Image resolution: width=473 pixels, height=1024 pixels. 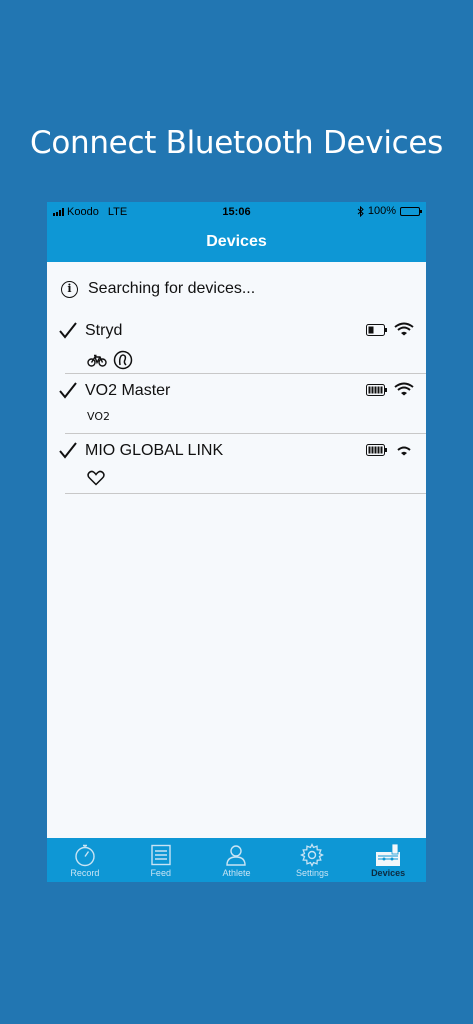 What do you see at coordinates (236, 404) in the screenshot?
I see `device-row-vo2-master: VO2 Master VO2` at bounding box center [236, 404].